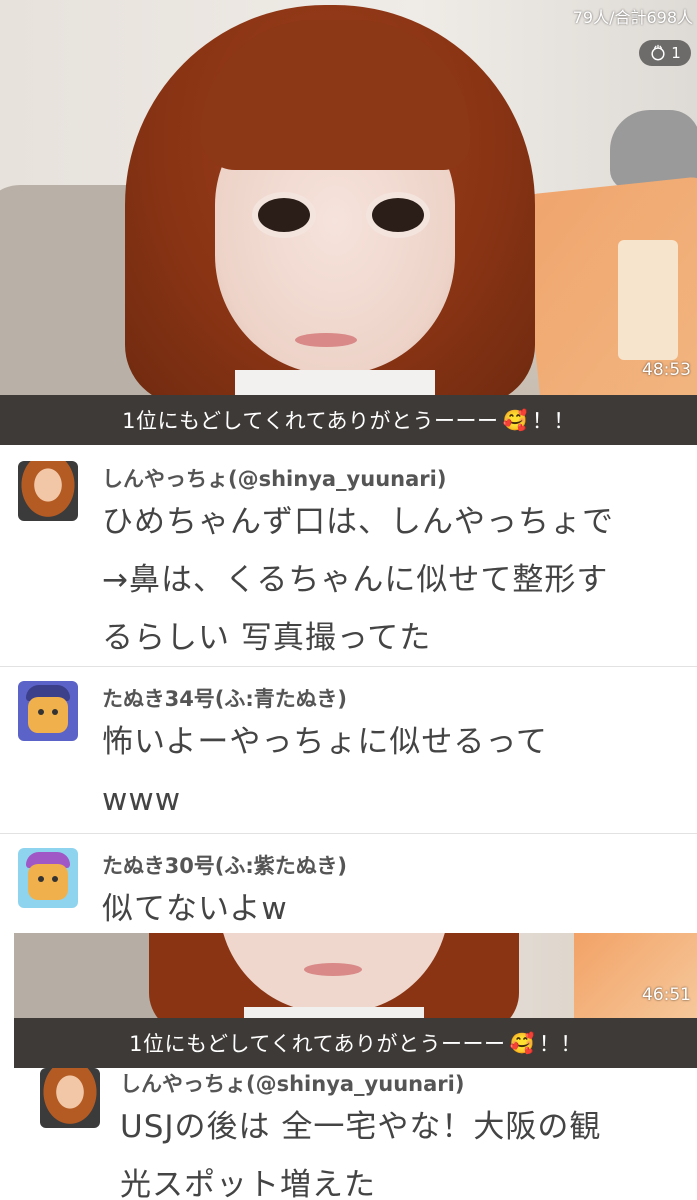  Describe the element at coordinates (355, 580) in the screenshot. I see `comment-line: →鼻は、くるちゃんに似せて整形す` at that location.